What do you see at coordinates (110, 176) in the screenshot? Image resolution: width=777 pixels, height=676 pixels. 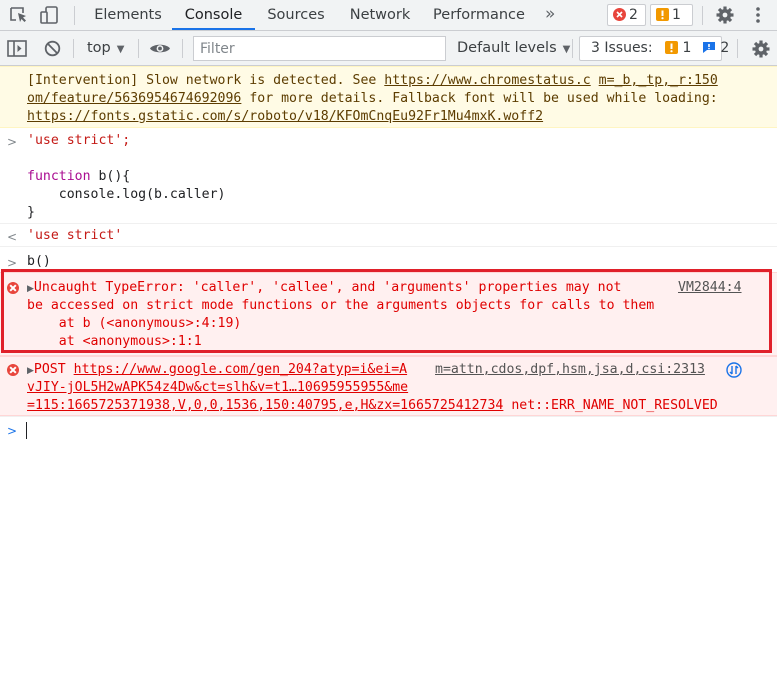 I see `code-text: b(){` at bounding box center [110, 176].